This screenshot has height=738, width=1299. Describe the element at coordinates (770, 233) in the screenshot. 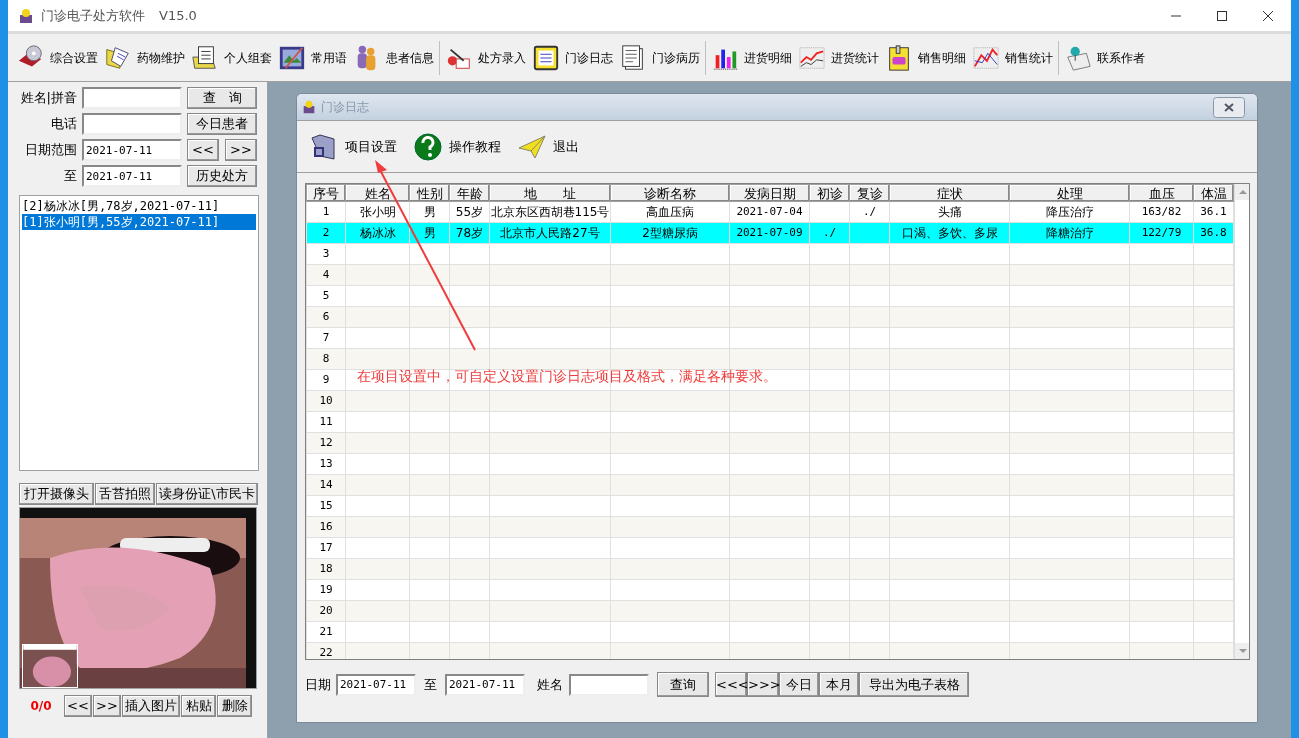

I see `table-row: 2 杨冰冰 男 78岁 北京市人民路27号 2型糖尿病 2021-07-09 ./ 口渴、多饮、多尿 降糖治疗 122/79 36.8` at that location.